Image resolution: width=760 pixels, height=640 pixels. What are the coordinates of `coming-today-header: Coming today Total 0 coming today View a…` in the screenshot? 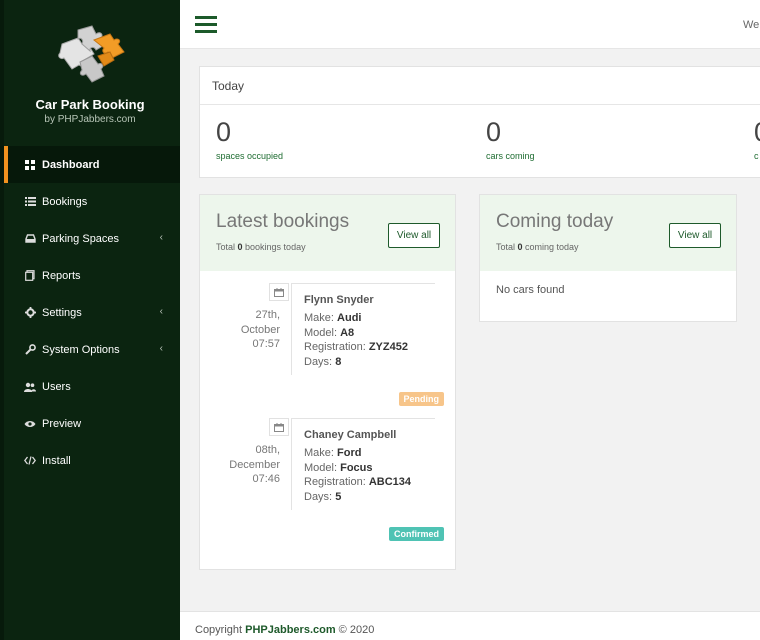 It's located at (608, 233).